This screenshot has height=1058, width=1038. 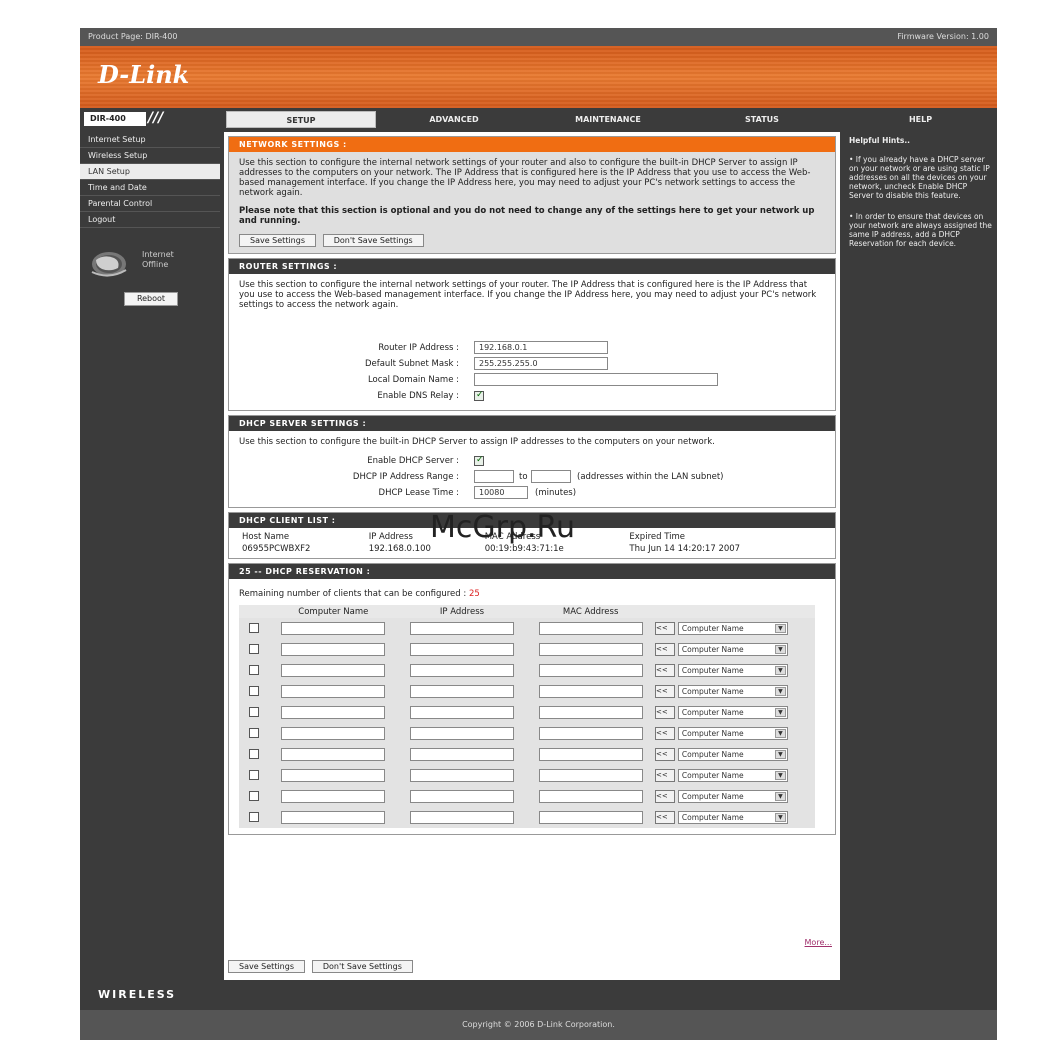 What do you see at coordinates (454, 119) in the screenshot?
I see `tab-advanced: ADVANCED` at bounding box center [454, 119].